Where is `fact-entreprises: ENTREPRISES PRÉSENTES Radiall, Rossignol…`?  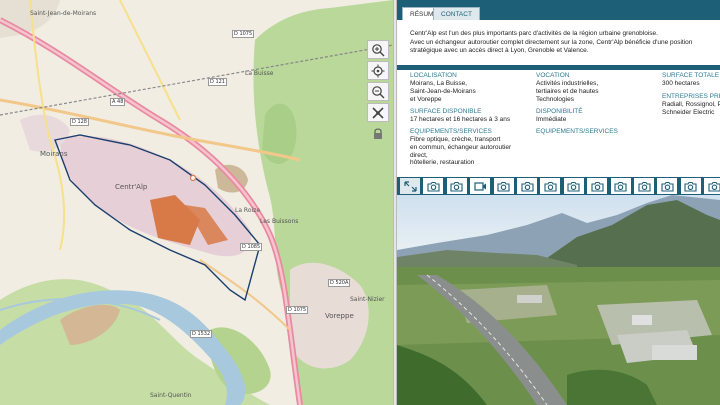 fact-entreprises: ENTREPRISES PRÉSENTES Radiall, Rossignol… is located at coordinates (691, 105).